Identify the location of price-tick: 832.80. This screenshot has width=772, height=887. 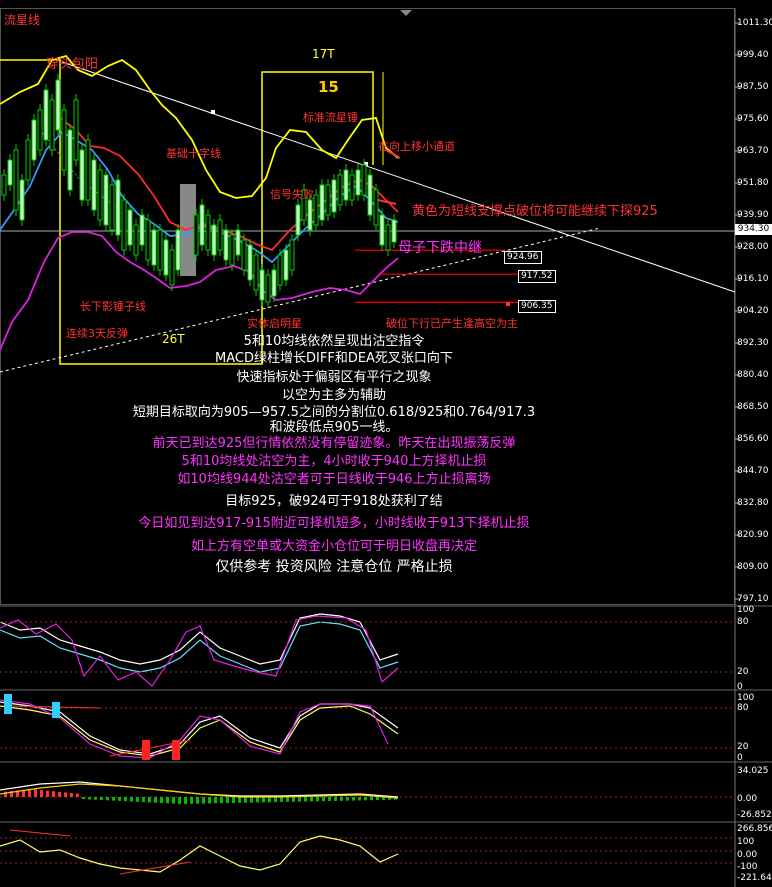
(753, 503).